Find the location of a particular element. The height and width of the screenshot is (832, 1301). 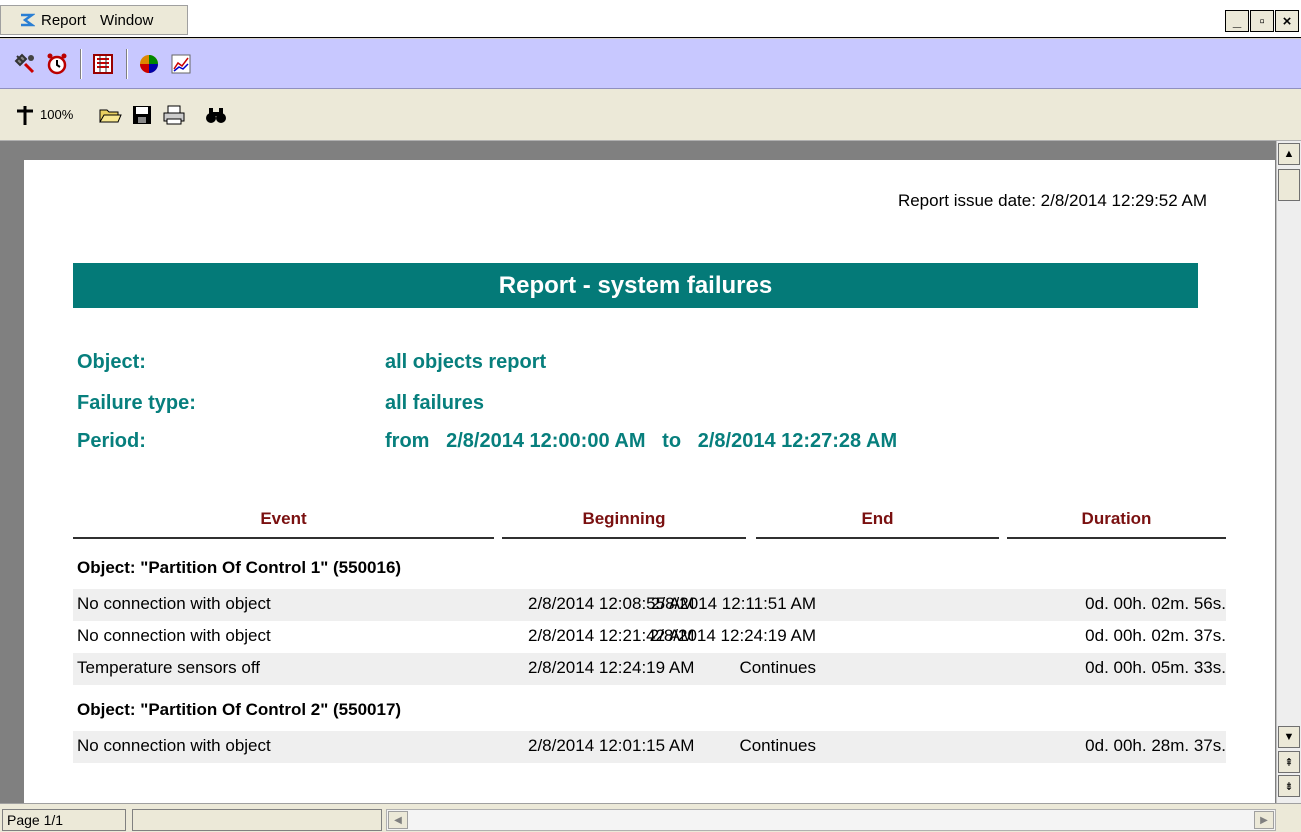

cell-duration: 0d. 00h. 05m. 33s. is located at coordinates (1155, 667).